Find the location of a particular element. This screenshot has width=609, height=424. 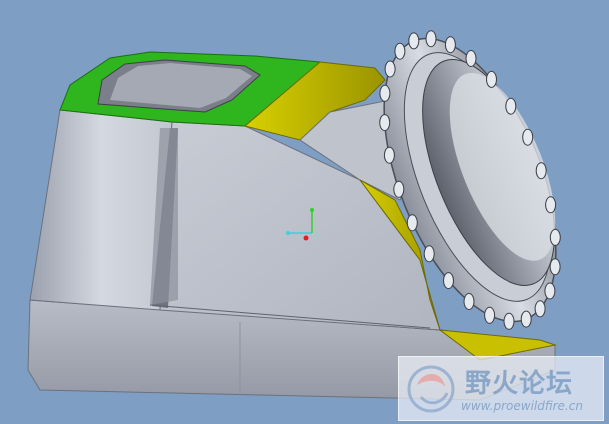

forum-watermark: 野火论坛 www.proewildfire.cn is located at coordinates (501, 388).